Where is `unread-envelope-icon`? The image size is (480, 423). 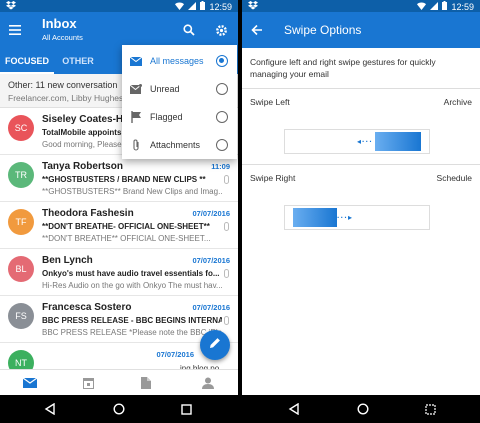 unread-envelope-icon is located at coordinates (136, 89).